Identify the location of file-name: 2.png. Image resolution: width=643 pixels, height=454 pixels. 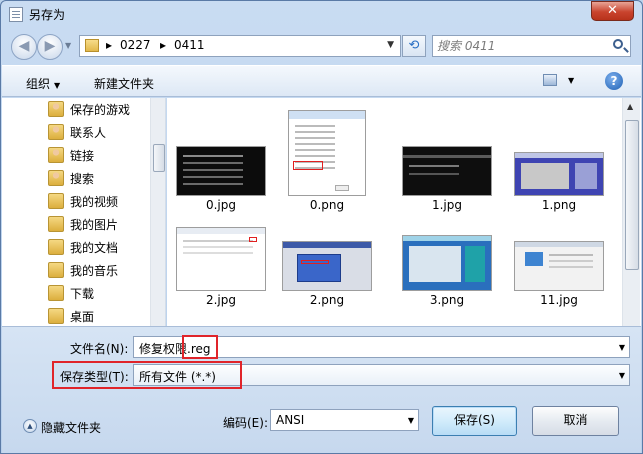
(327, 300).